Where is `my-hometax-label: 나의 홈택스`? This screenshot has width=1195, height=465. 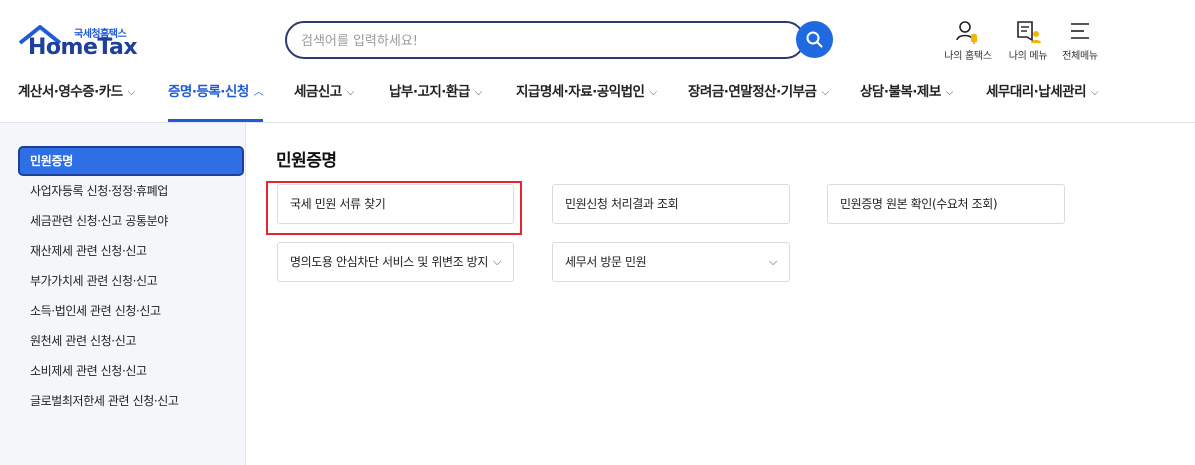 my-hometax-label: 나의 홈택스 is located at coordinates (968, 56).